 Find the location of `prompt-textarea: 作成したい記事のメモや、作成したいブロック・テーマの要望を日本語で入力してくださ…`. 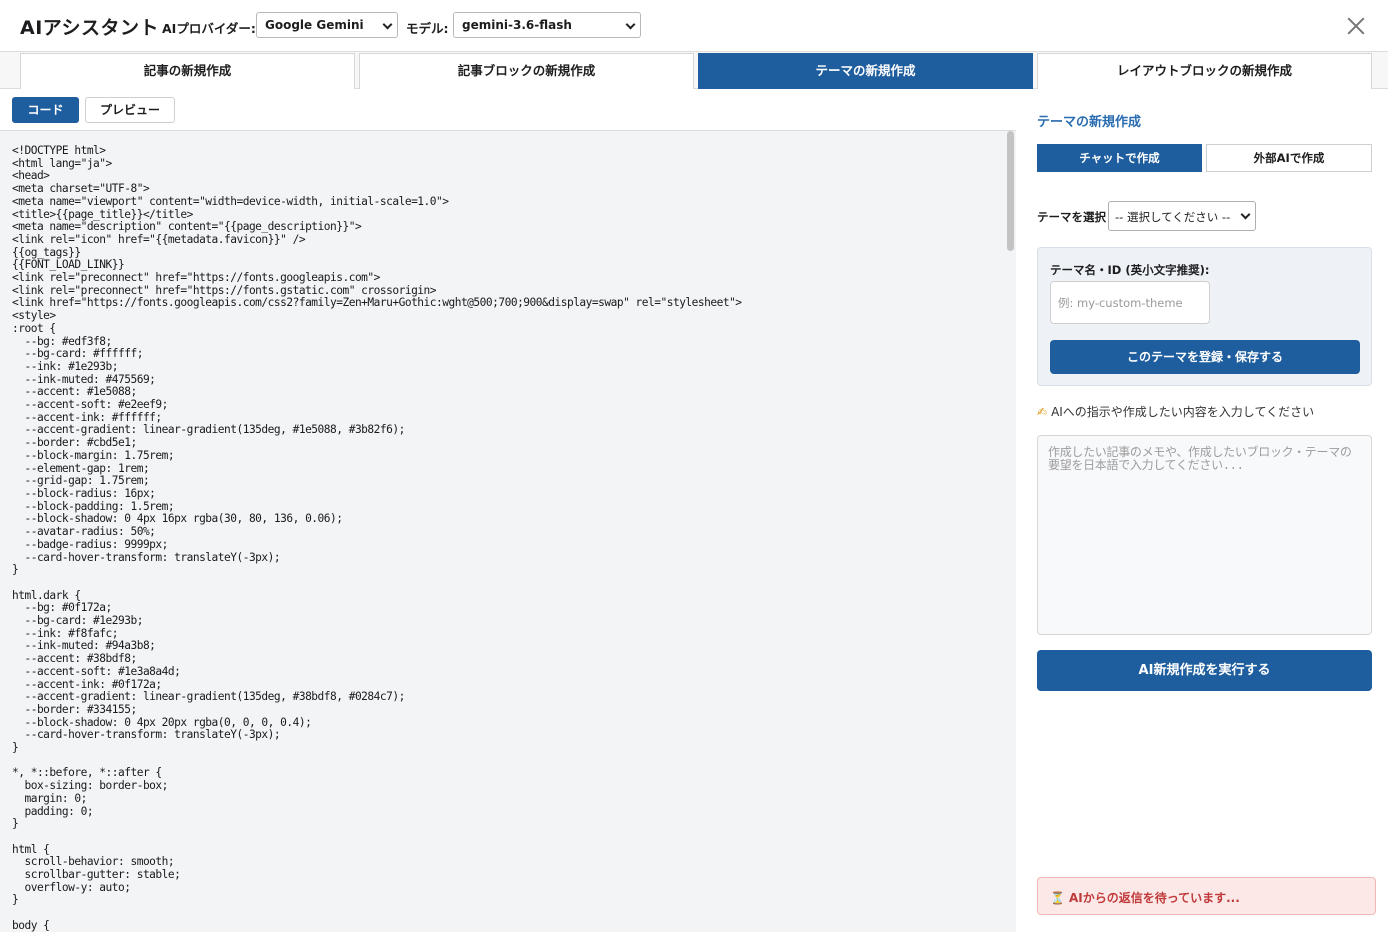

prompt-textarea: 作成したい記事のメモや、作成したいブロック・テーマの要望を日本語で入力してくださ… is located at coordinates (1204, 535).